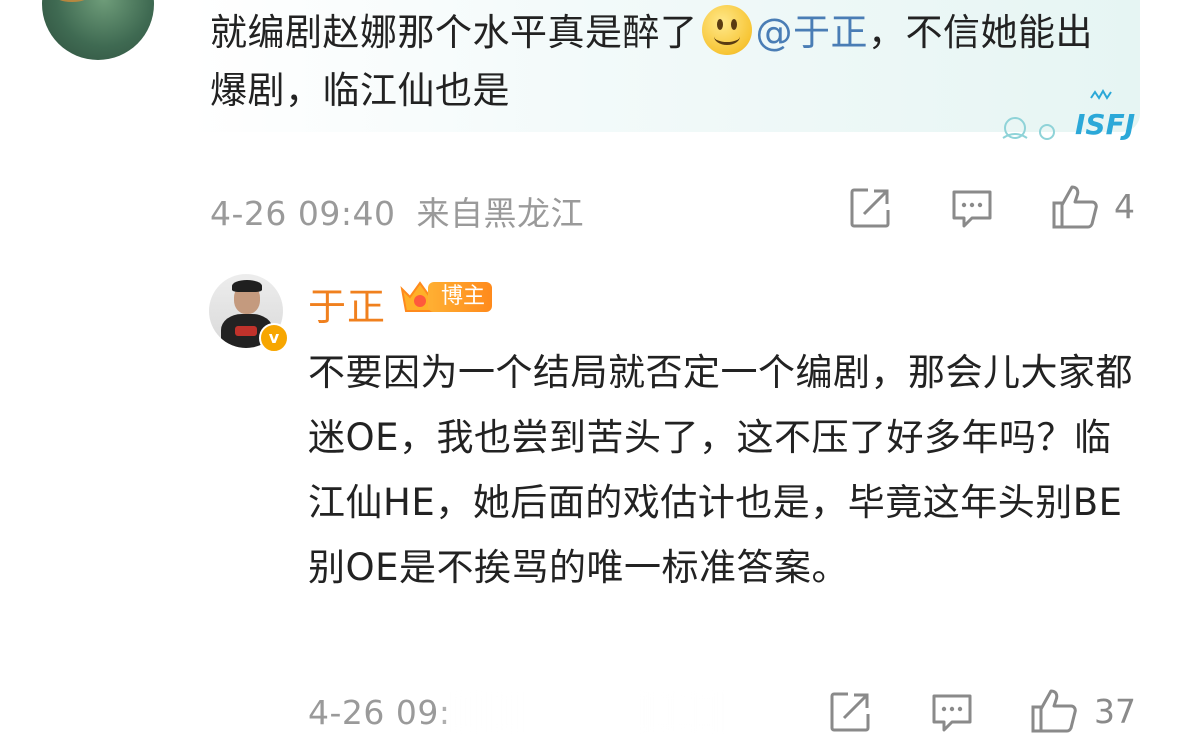 This screenshot has width=1179, height=751. What do you see at coordinates (274, 338) in the screenshot?
I see `verified-icon: v` at bounding box center [274, 338].